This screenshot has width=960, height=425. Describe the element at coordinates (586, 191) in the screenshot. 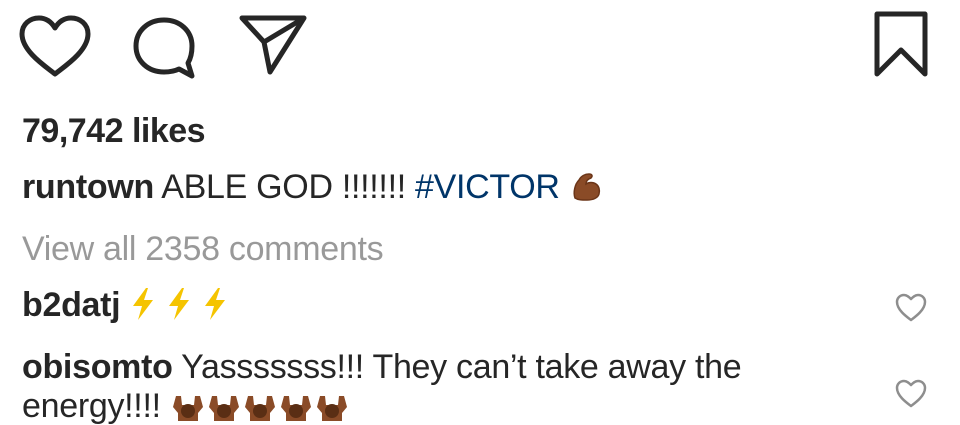

I see `flexed-biceps-icon` at that location.